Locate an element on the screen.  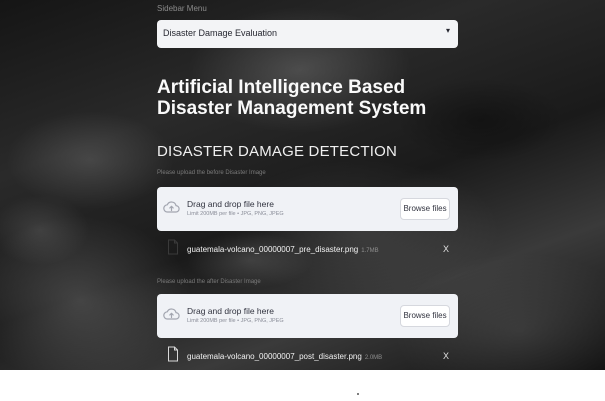
pre-upload-label: Please upload the before Disaster Image is located at coordinates (211, 173).